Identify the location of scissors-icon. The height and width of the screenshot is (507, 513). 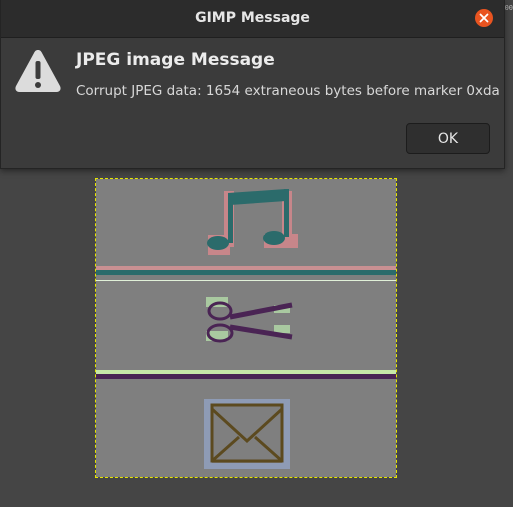
(249, 320).